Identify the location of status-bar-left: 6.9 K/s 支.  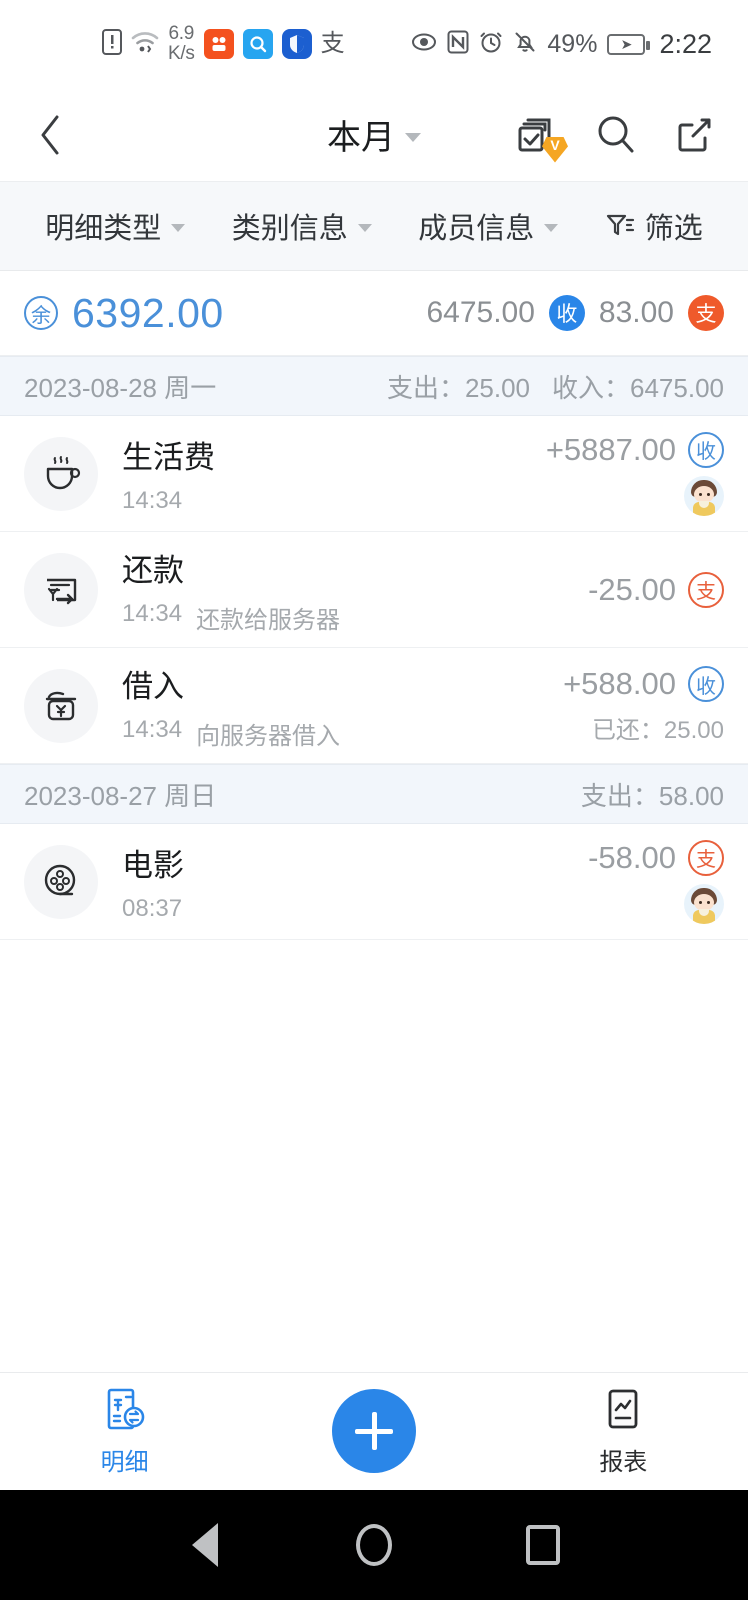
(223, 44).